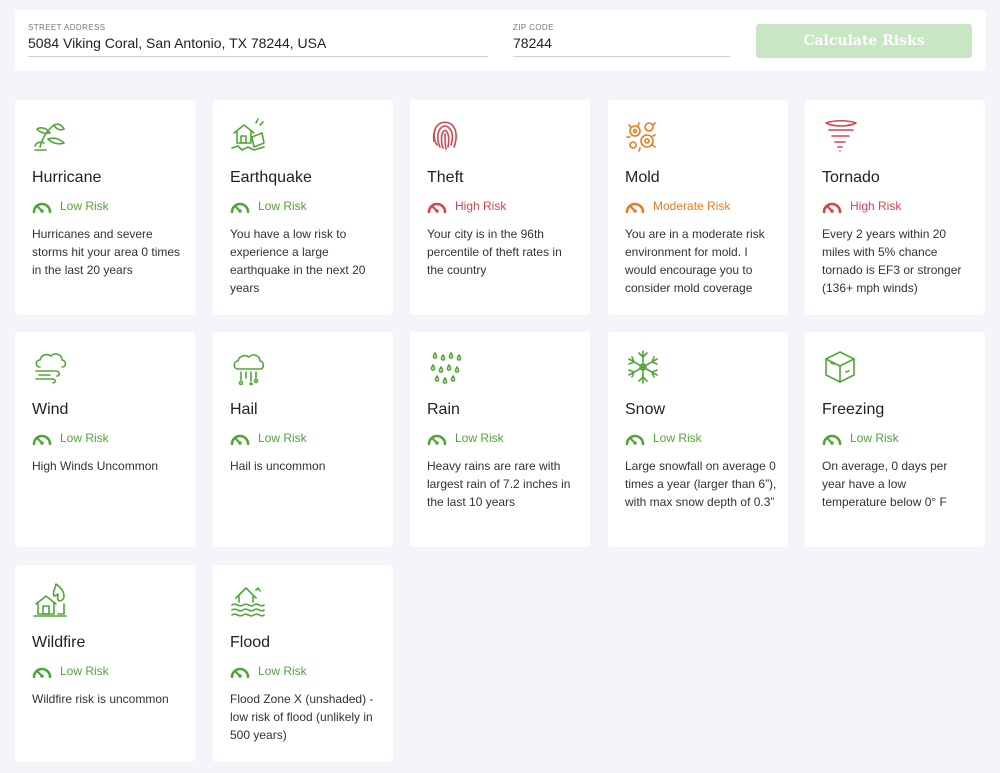 This screenshot has height=773, width=1000. I want to click on zip-code-input, so click(621, 45).